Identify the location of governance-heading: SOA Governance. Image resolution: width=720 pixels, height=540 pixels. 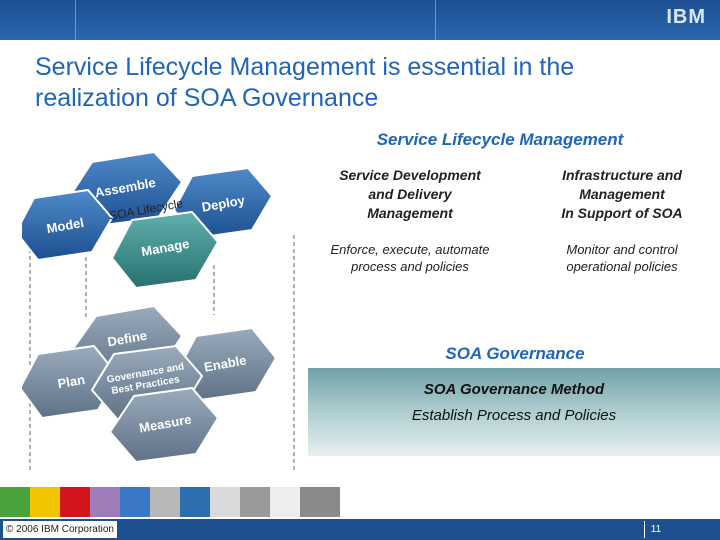
(515, 353).